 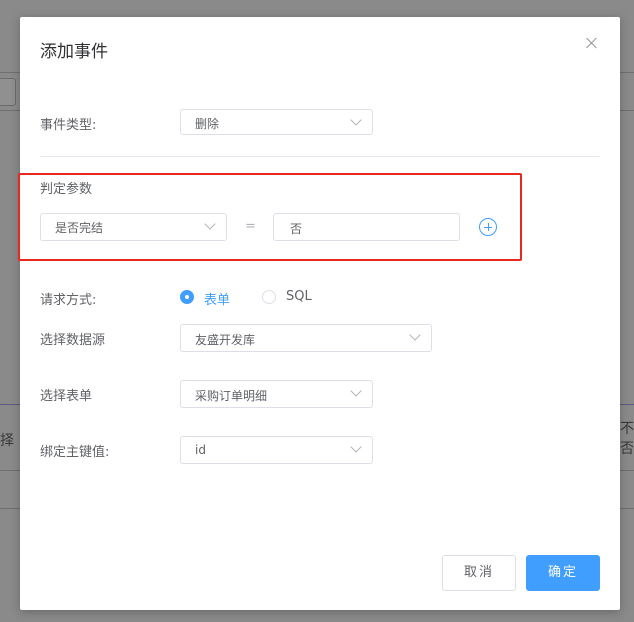 I want to click on highlight-box, so click(x=270, y=217).